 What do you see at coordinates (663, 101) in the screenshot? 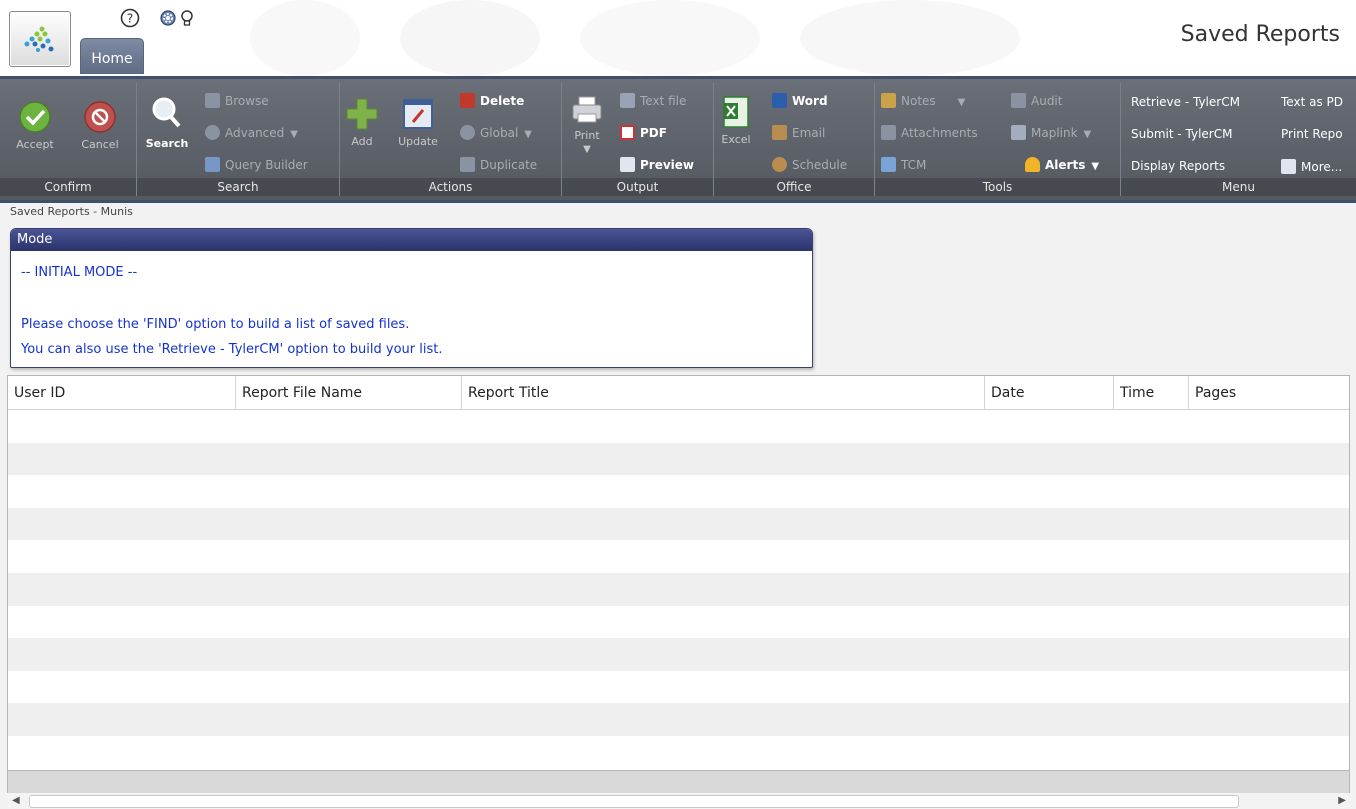
I see `text-file-label: Text file` at bounding box center [663, 101].